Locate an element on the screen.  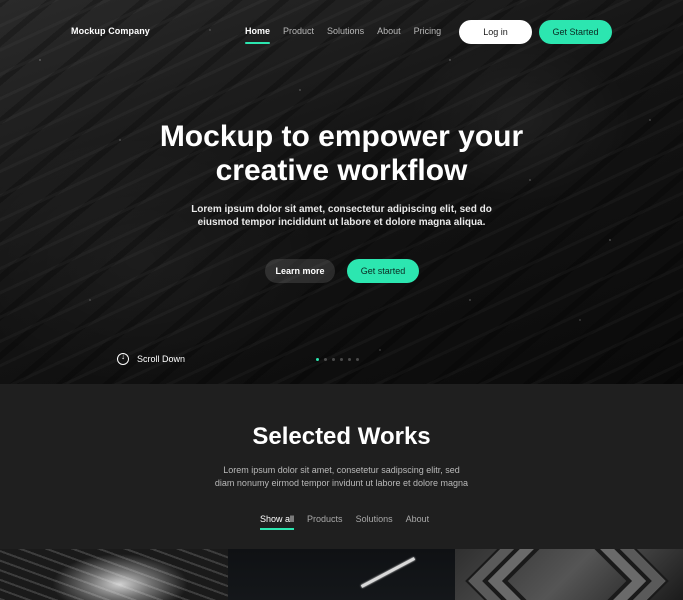
brand-logo: Mockup Company is located at coordinates (110, 31).